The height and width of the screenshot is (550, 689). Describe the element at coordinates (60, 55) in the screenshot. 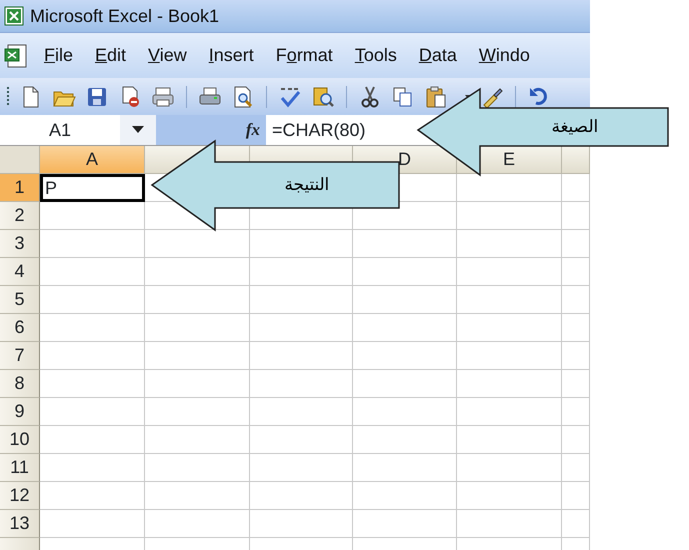

I see `menu-item: File` at that location.